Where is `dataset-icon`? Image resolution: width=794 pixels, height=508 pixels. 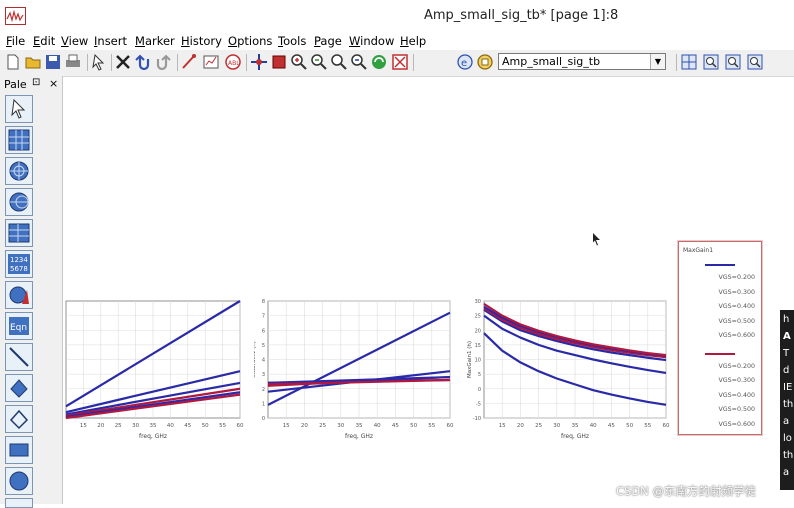 dataset-icon is located at coordinates (485, 62).